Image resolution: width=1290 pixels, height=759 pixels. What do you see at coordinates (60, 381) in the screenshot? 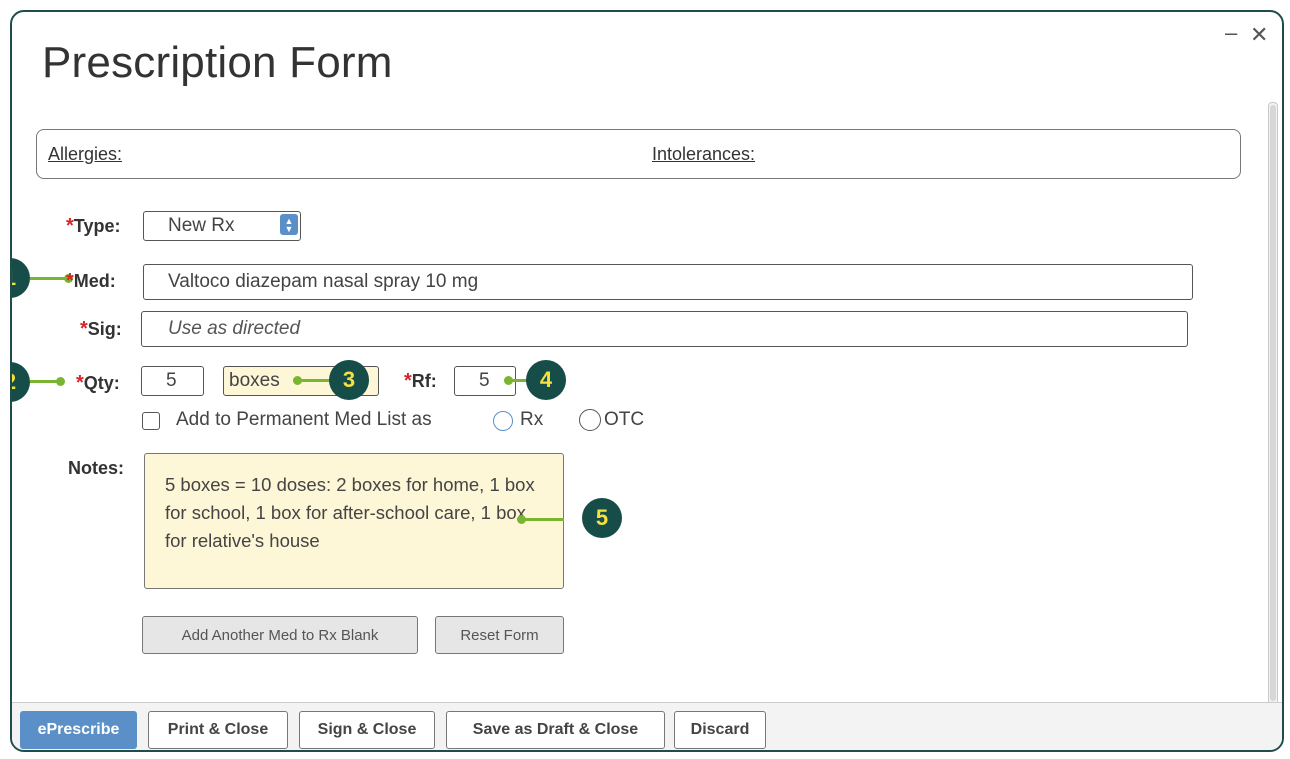
I see `callout-dot` at bounding box center [60, 381].